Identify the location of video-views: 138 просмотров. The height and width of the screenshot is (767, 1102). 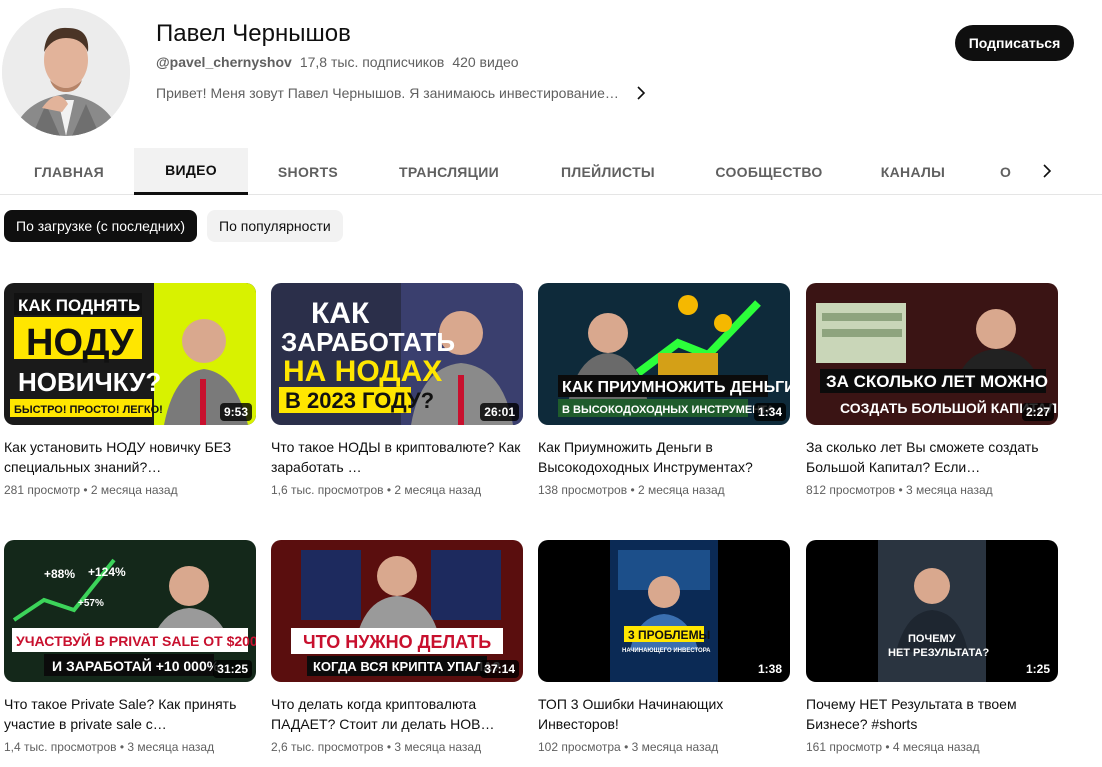
(583, 490).